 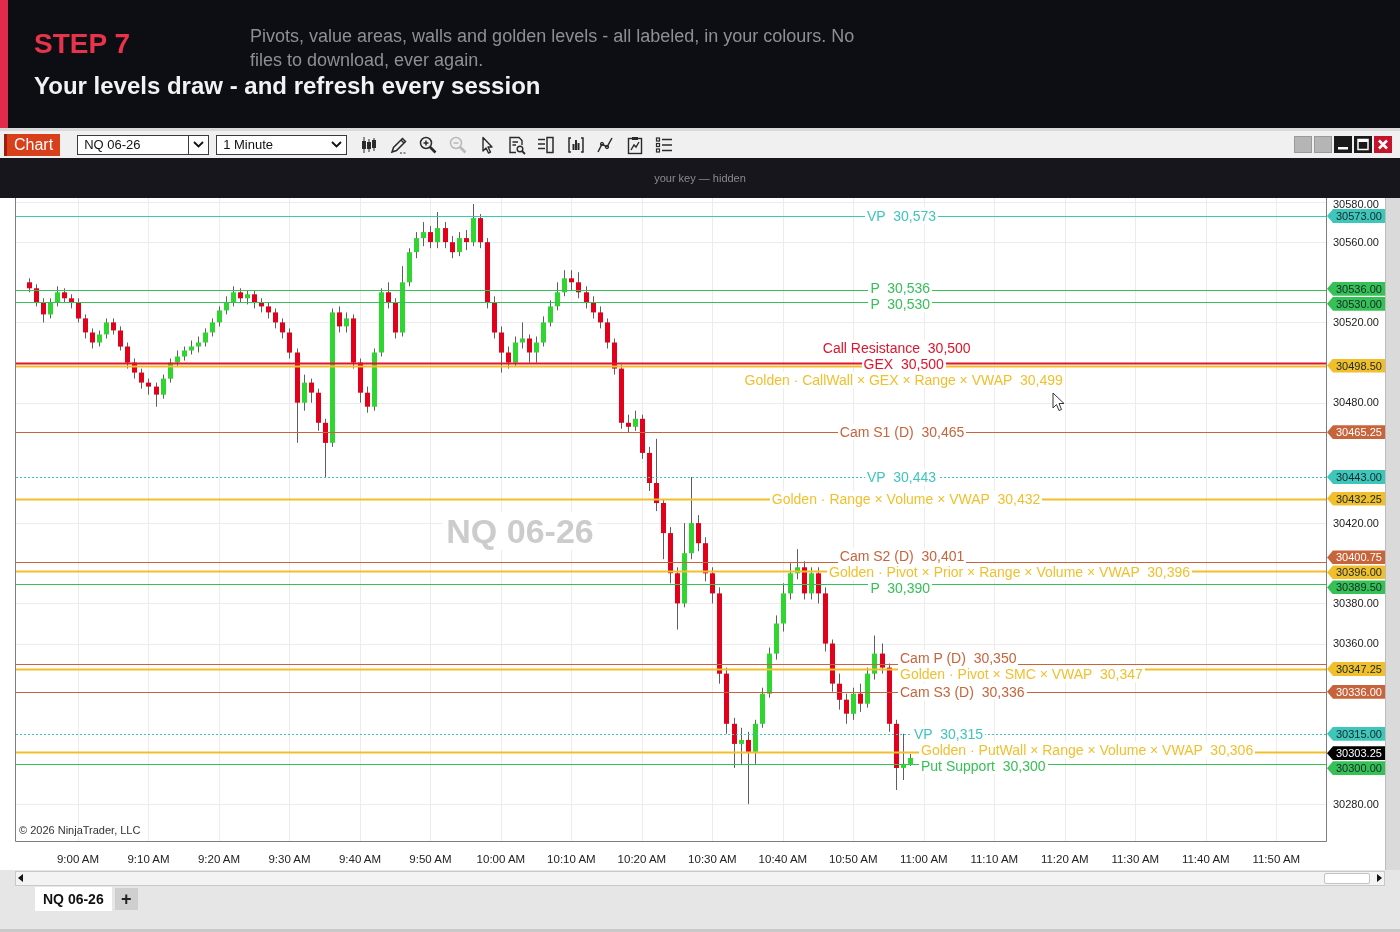 I want to click on chart-tab: NQ 06-26, so click(x=73, y=899).